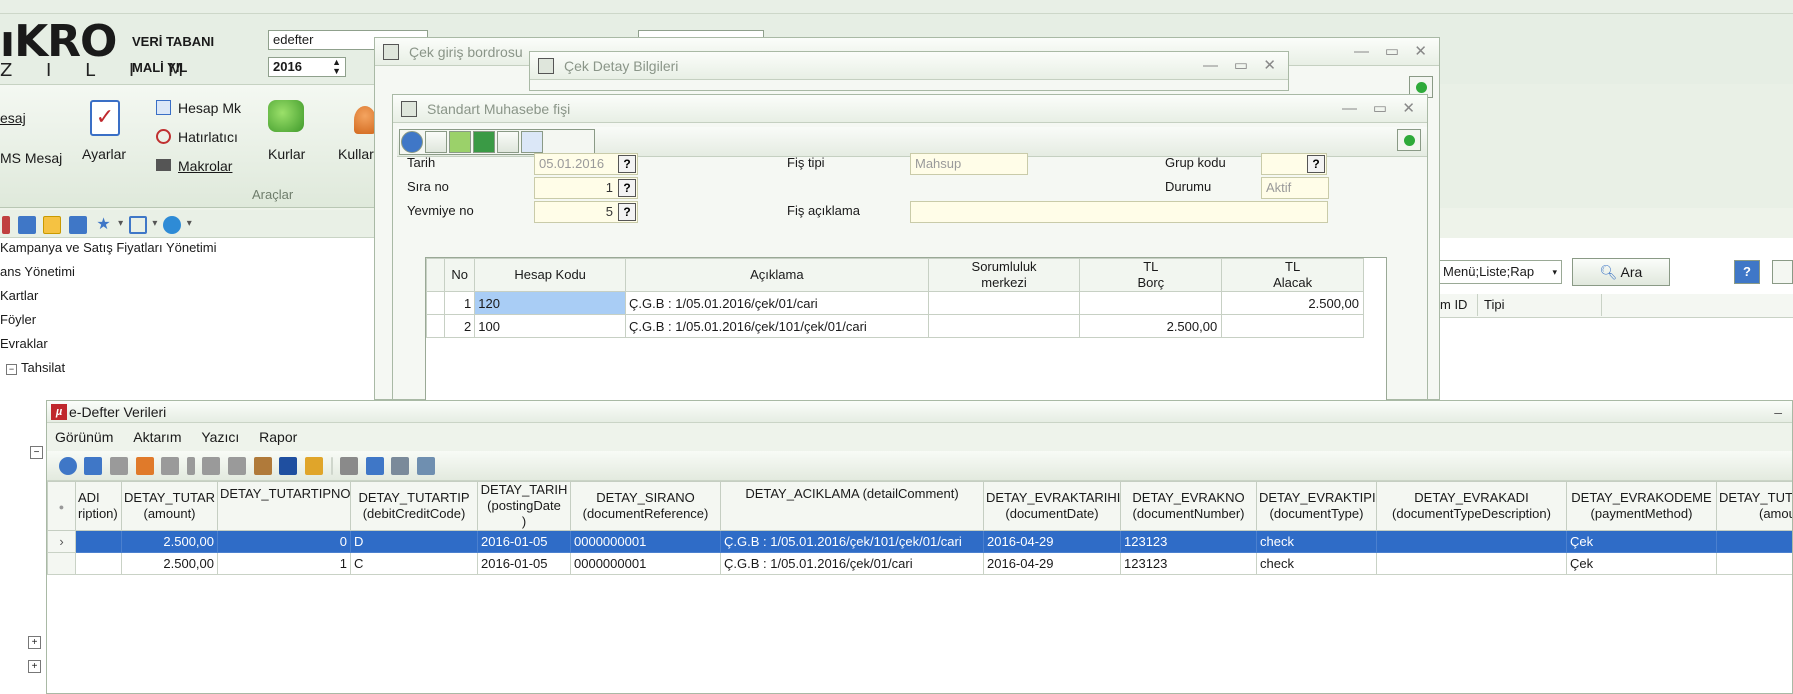  What do you see at coordinates (550, 303) in the screenshot?
I see `cell-hesap: 120` at bounding box center [550, 303].